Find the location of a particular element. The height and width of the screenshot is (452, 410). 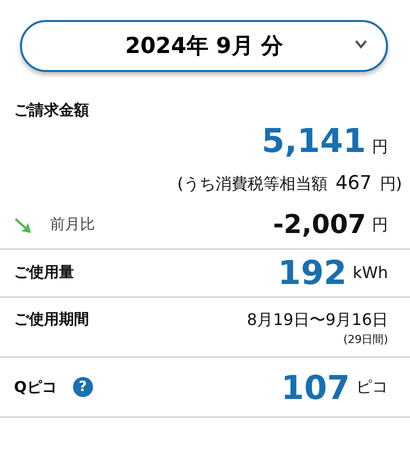

usage-amount: 192 is located at coordinates (312, 272).